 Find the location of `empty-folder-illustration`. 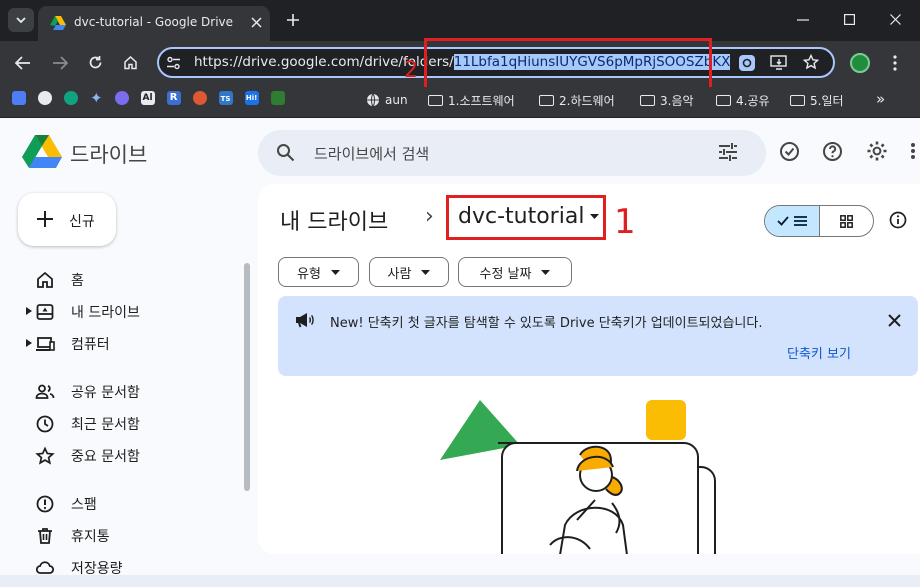

empty-folder-illustration is located at coordinates (578, 477).